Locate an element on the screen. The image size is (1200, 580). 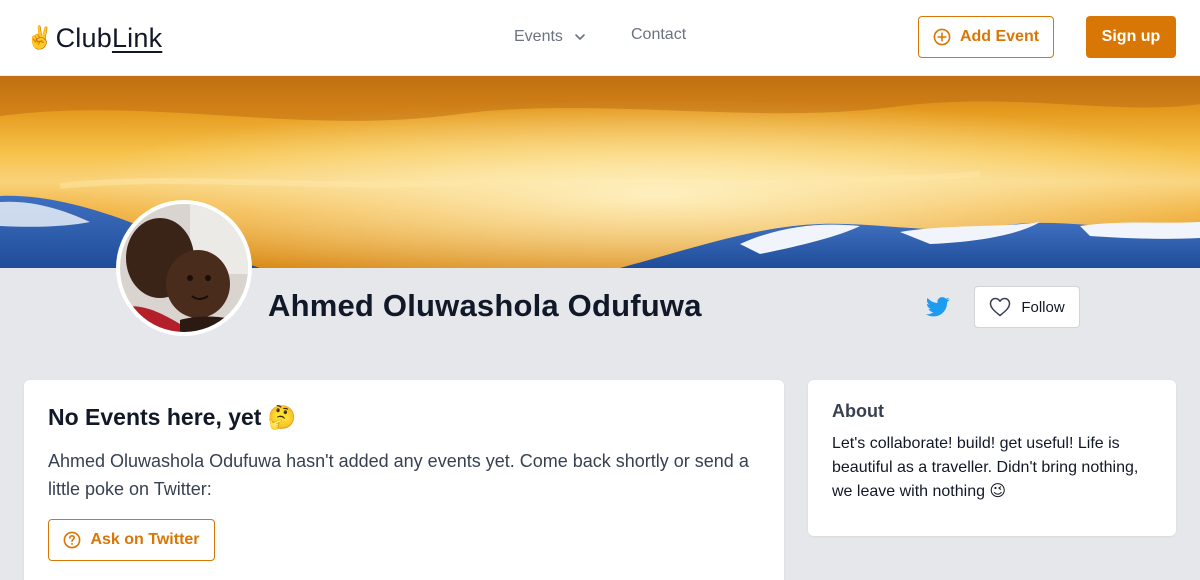
avatar-photo is located at coordinates (184, 268).